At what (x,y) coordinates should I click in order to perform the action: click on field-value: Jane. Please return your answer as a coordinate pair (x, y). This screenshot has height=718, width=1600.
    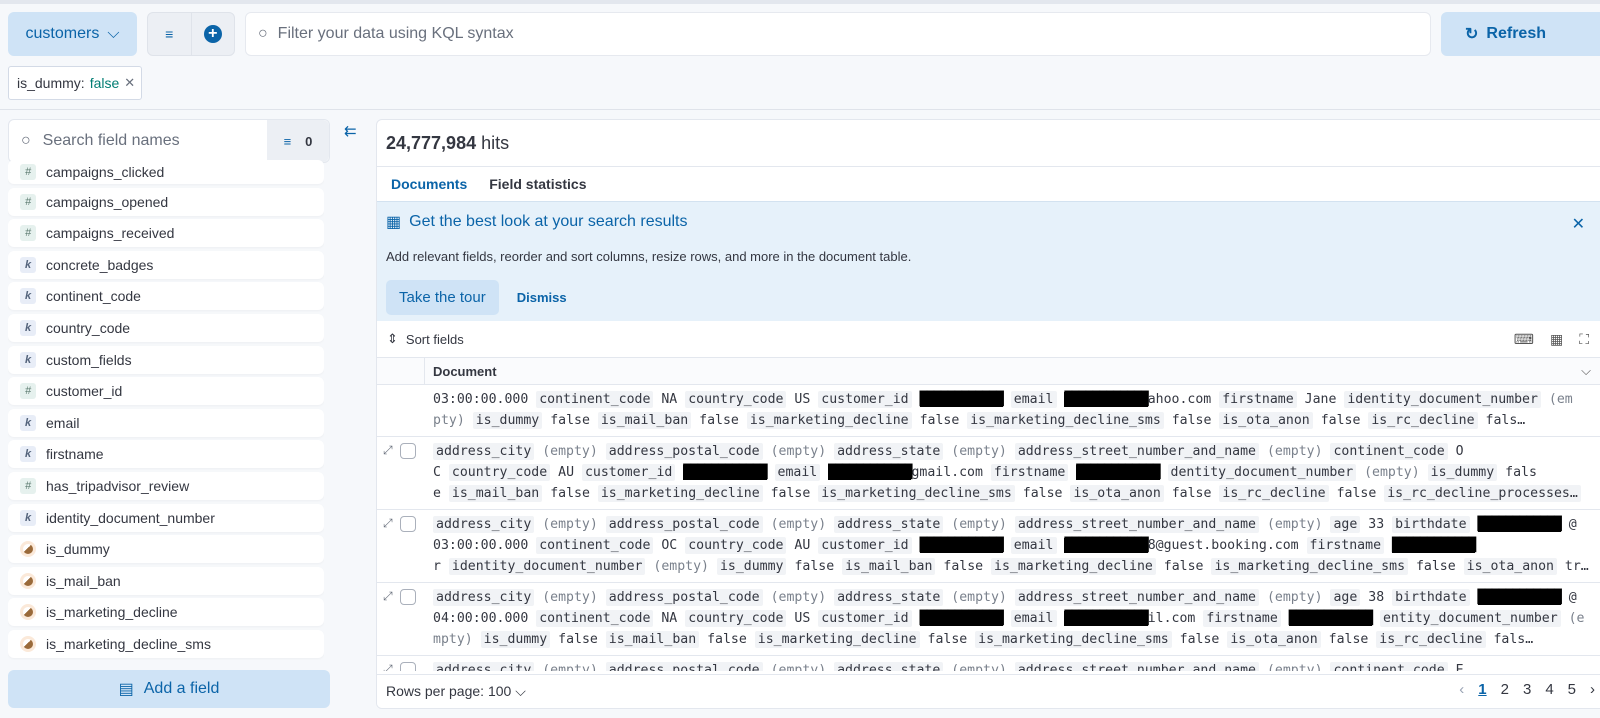
    Looking at the image, I should click on (1320, 399).